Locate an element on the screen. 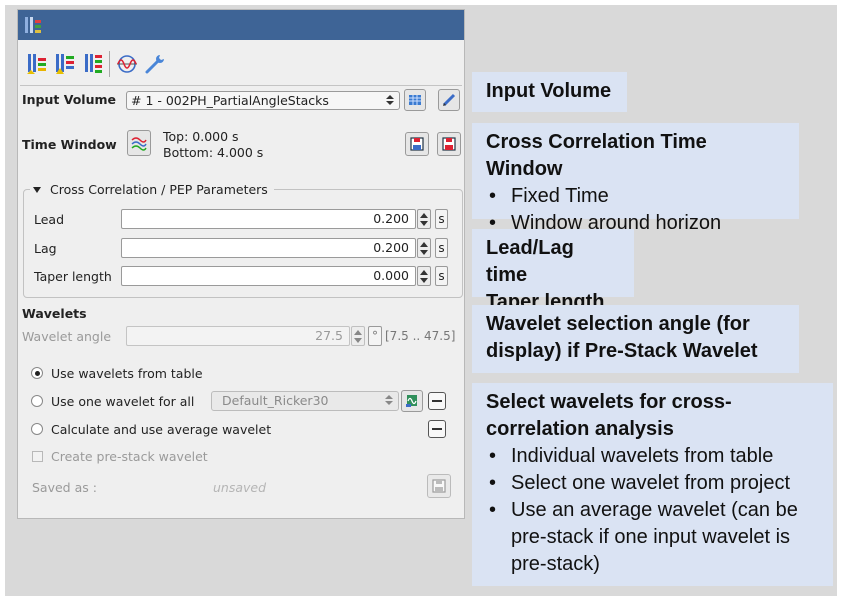 This screenshot has width=843, height=605. saved-as-label: Saved as : is located at coordinates (64, 487).